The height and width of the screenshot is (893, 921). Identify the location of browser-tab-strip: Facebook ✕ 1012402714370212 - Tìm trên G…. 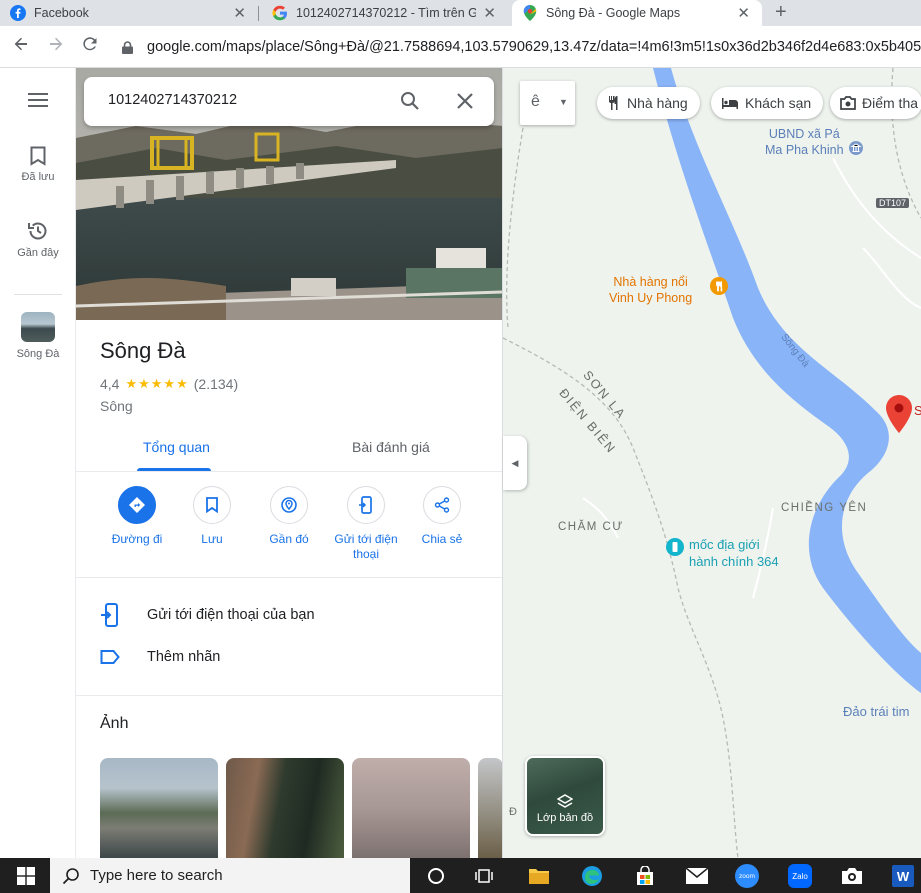
(460, 13).